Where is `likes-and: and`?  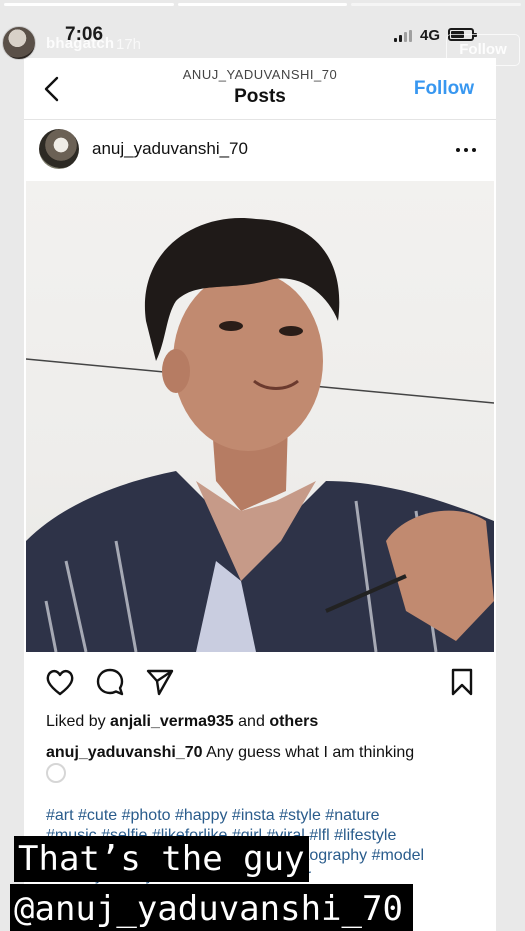 likes-and: and is located at coordinates (251, 721).